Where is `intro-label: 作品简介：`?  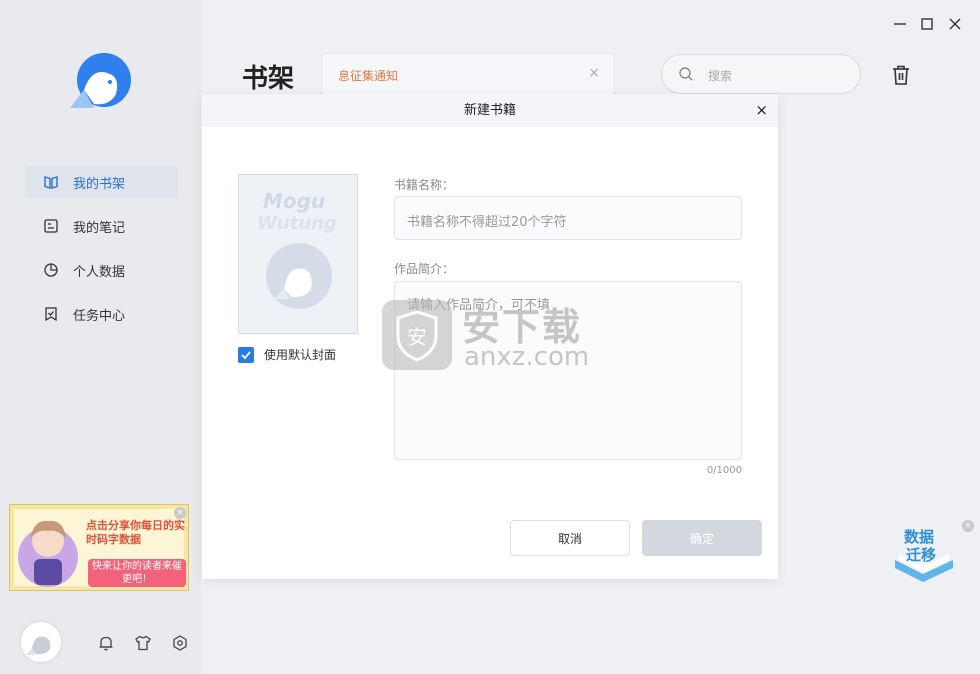 intro-label: 作品简介： is located at coordinates (424, 269).